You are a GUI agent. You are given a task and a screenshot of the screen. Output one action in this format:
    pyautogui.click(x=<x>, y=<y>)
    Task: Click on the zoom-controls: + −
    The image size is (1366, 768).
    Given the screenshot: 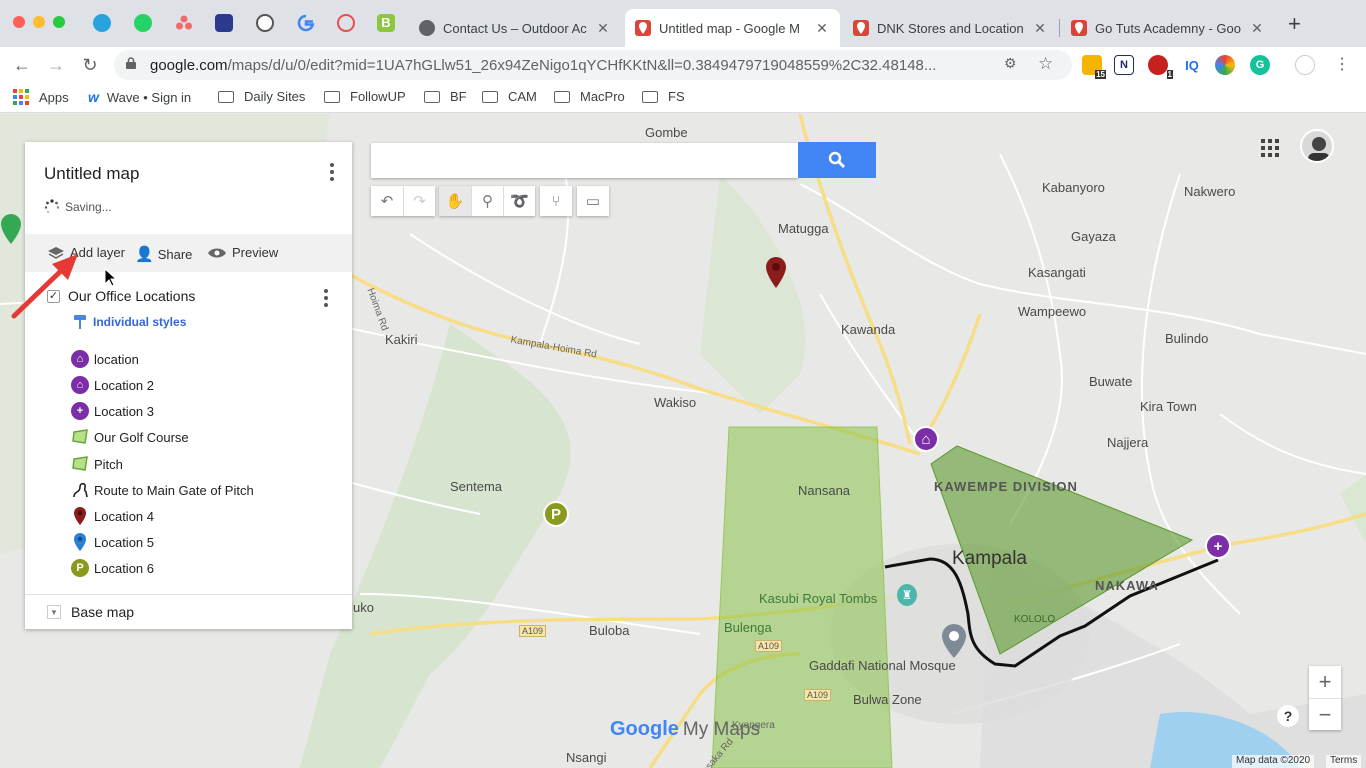 What is the action you would take?
    pyautogui.click(x=1325, y=698)
    